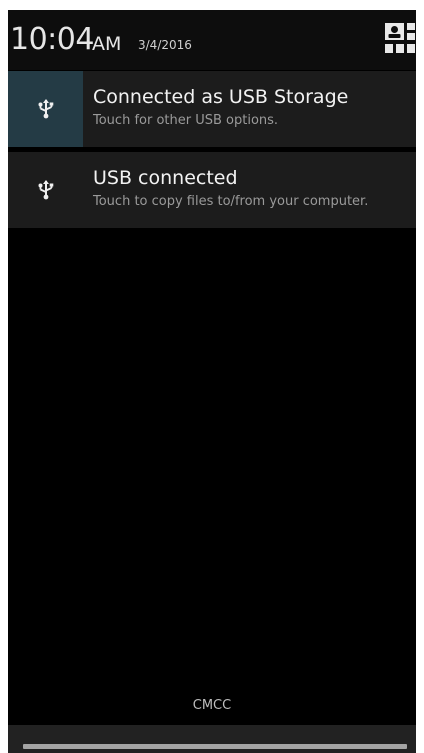 The height and width of the screenshot is (753, 424). Describe the element at coordinates (107, 44) in the screenshot. I see `clock-ampm: AM` at that location.